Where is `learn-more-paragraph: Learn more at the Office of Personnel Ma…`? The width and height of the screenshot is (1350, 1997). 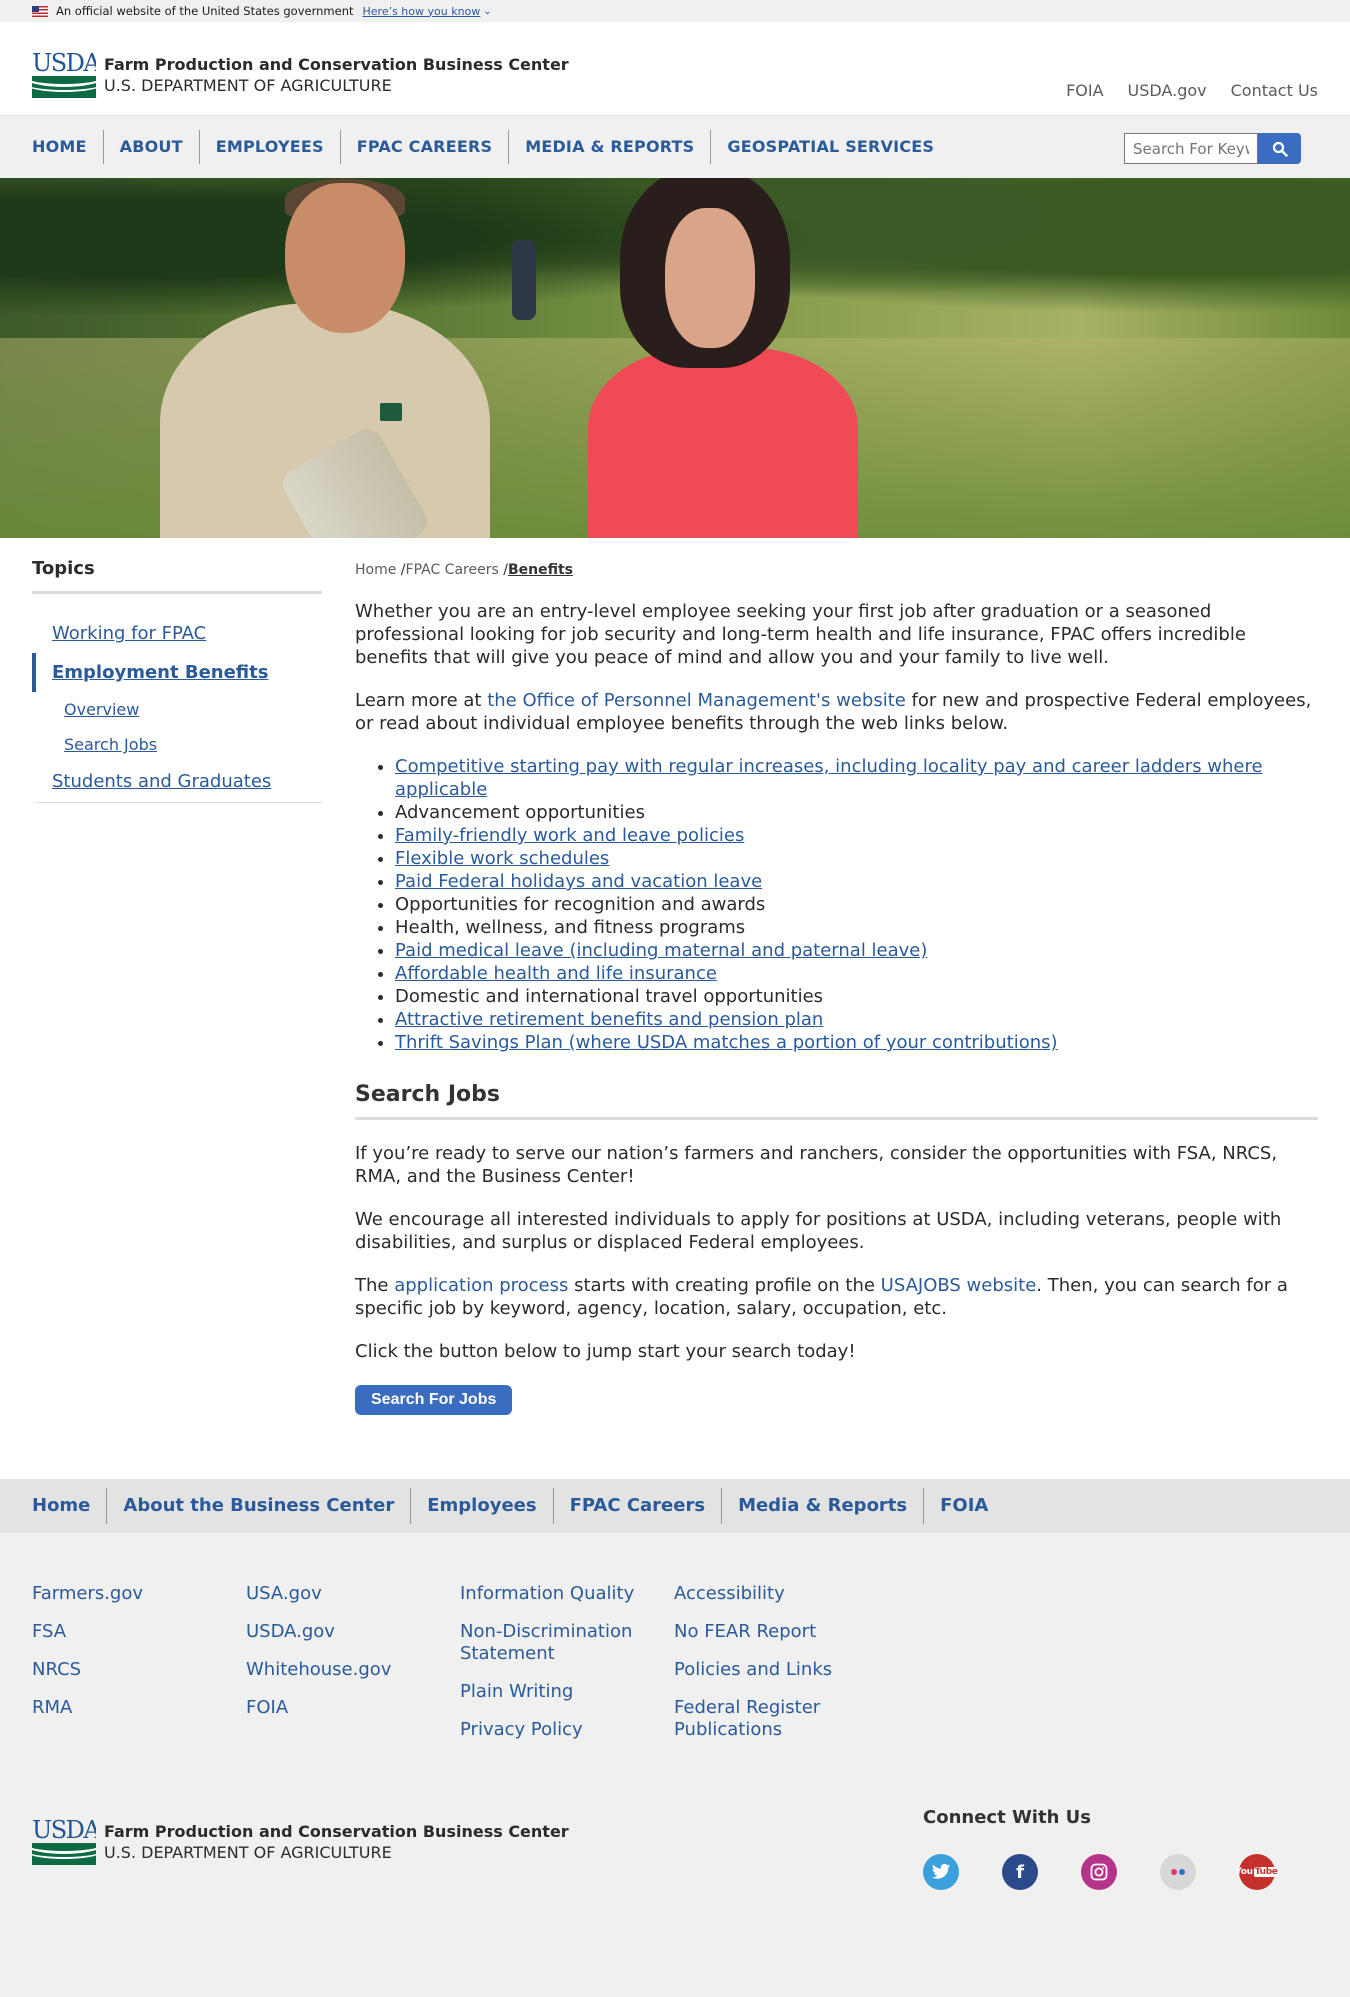
learn-more-paragraph: Learn more at the Office of Personnel Ma… is located at coordinates (833, 712).